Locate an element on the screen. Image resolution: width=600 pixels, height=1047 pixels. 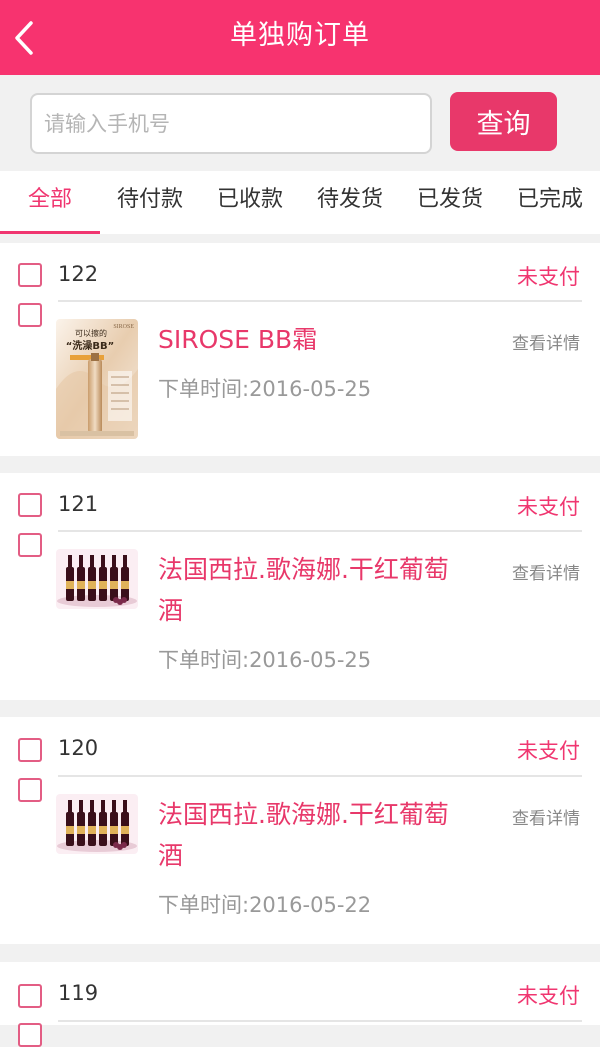
tab-pending-shipment: 待发货 is located at coordinates (350, 202).